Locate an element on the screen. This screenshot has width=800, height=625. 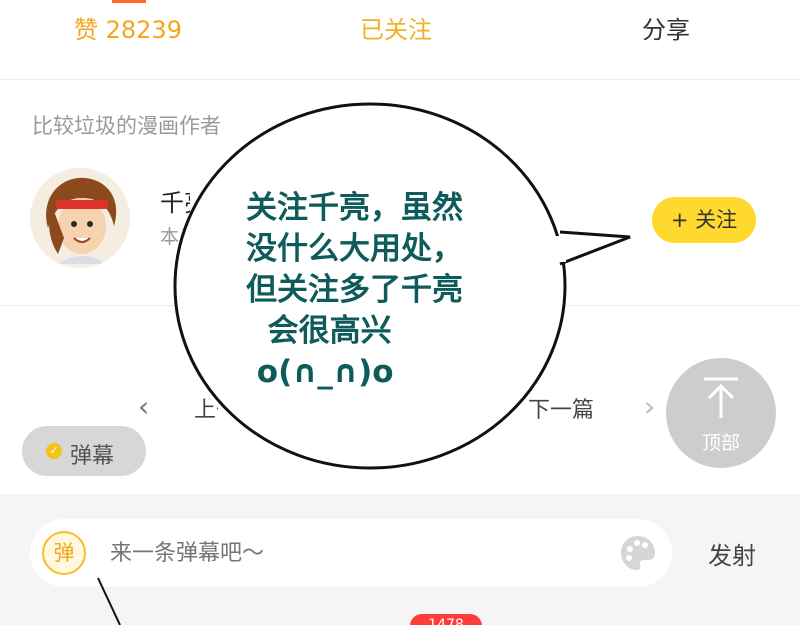
share-button: 分享 is located at coordinates (666, 30).